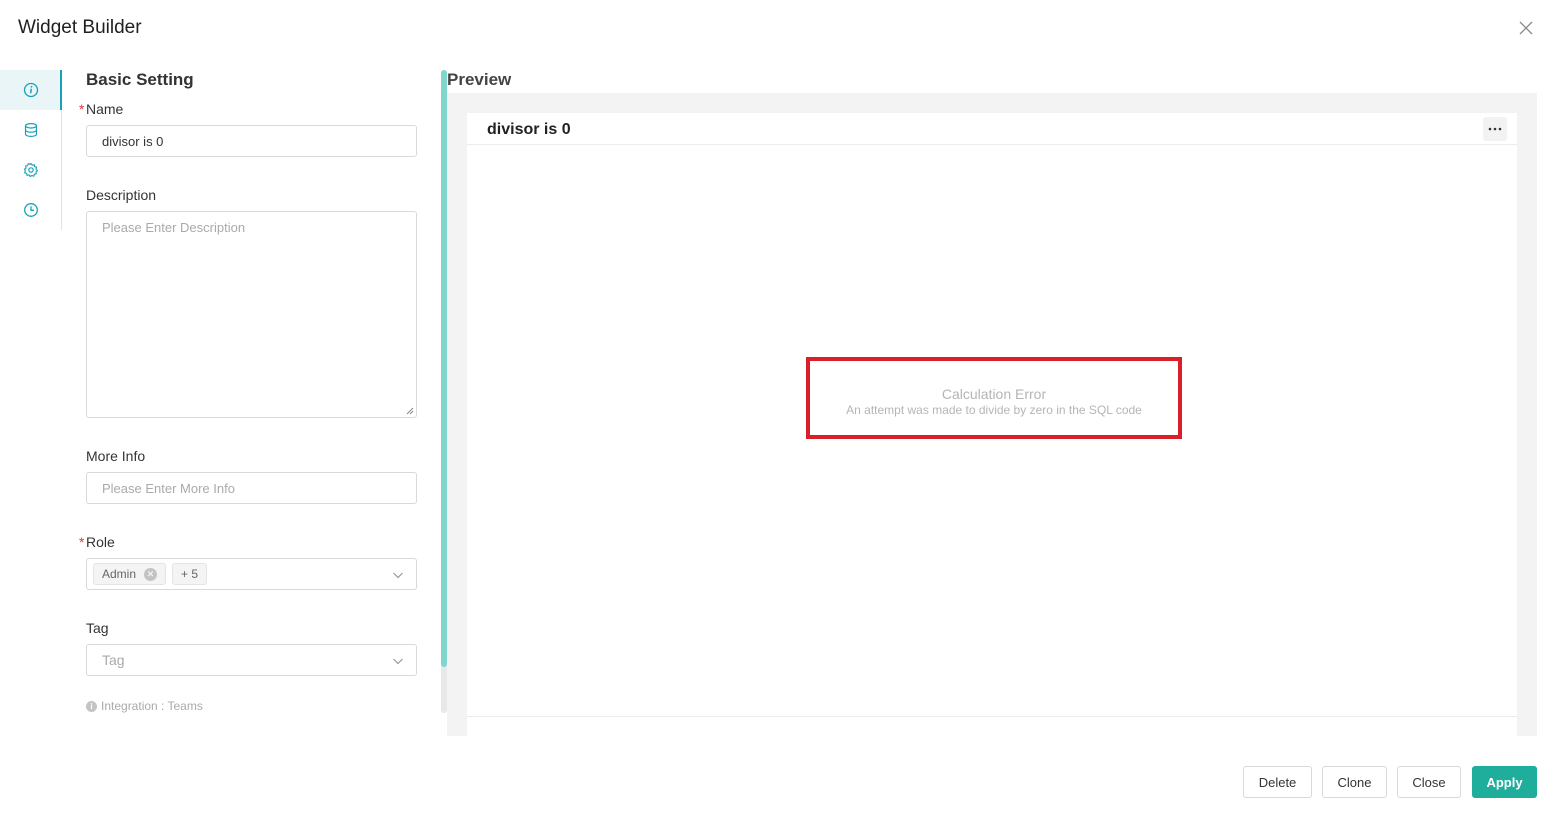 This screenshot has width=1554, height=816. Describe the element at coordinates (994, 394) in the screenshot. I see `error-title: Calculation Error` at that location.